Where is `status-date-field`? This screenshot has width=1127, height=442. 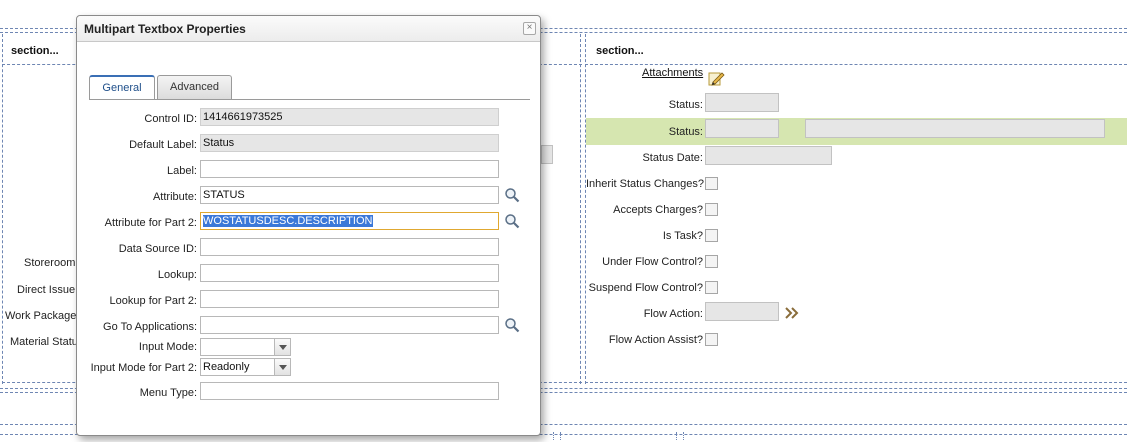
status-date-field is located at coordinates (768, 155).